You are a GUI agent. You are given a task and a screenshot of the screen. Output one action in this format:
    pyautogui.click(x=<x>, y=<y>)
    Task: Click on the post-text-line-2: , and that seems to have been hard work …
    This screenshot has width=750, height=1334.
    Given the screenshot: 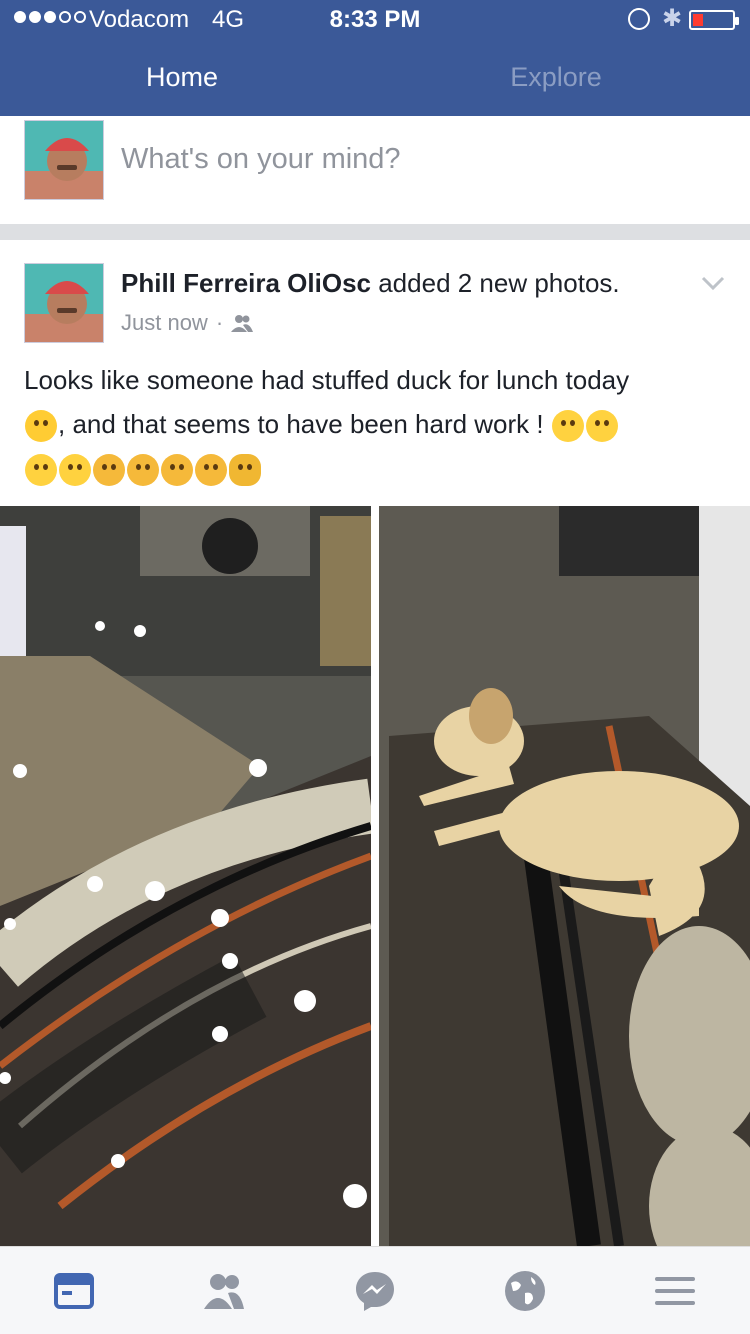 What is the action you would take?
    pyautogui.click(x=374, y=424)
    